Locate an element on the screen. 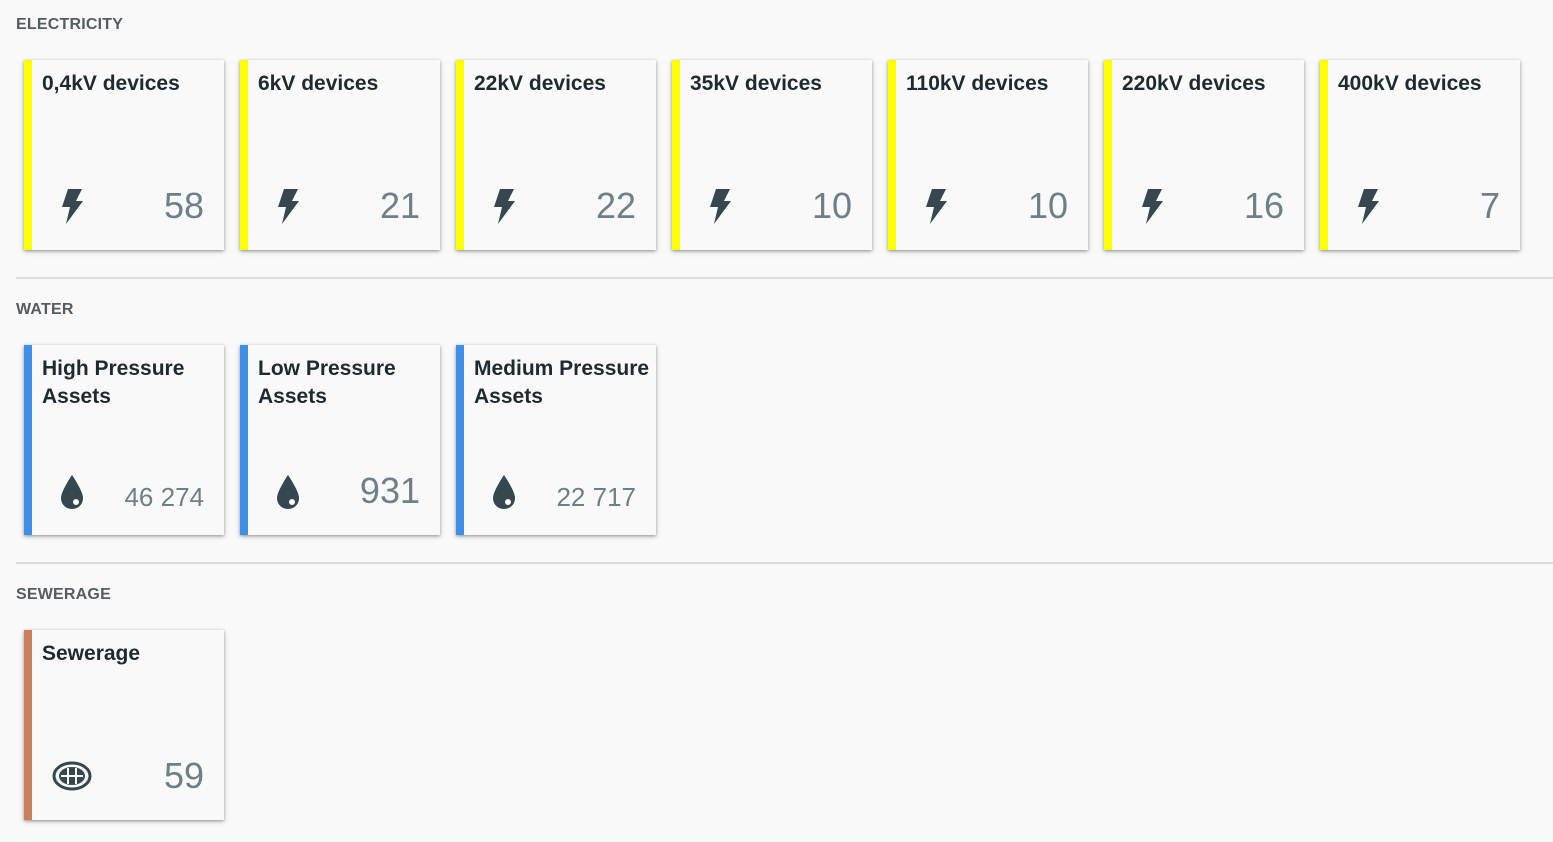 This screenshot has height=842, width=1553. card-220kv-devices: 220kV devices 16 is located at coordinates (1204, 155).